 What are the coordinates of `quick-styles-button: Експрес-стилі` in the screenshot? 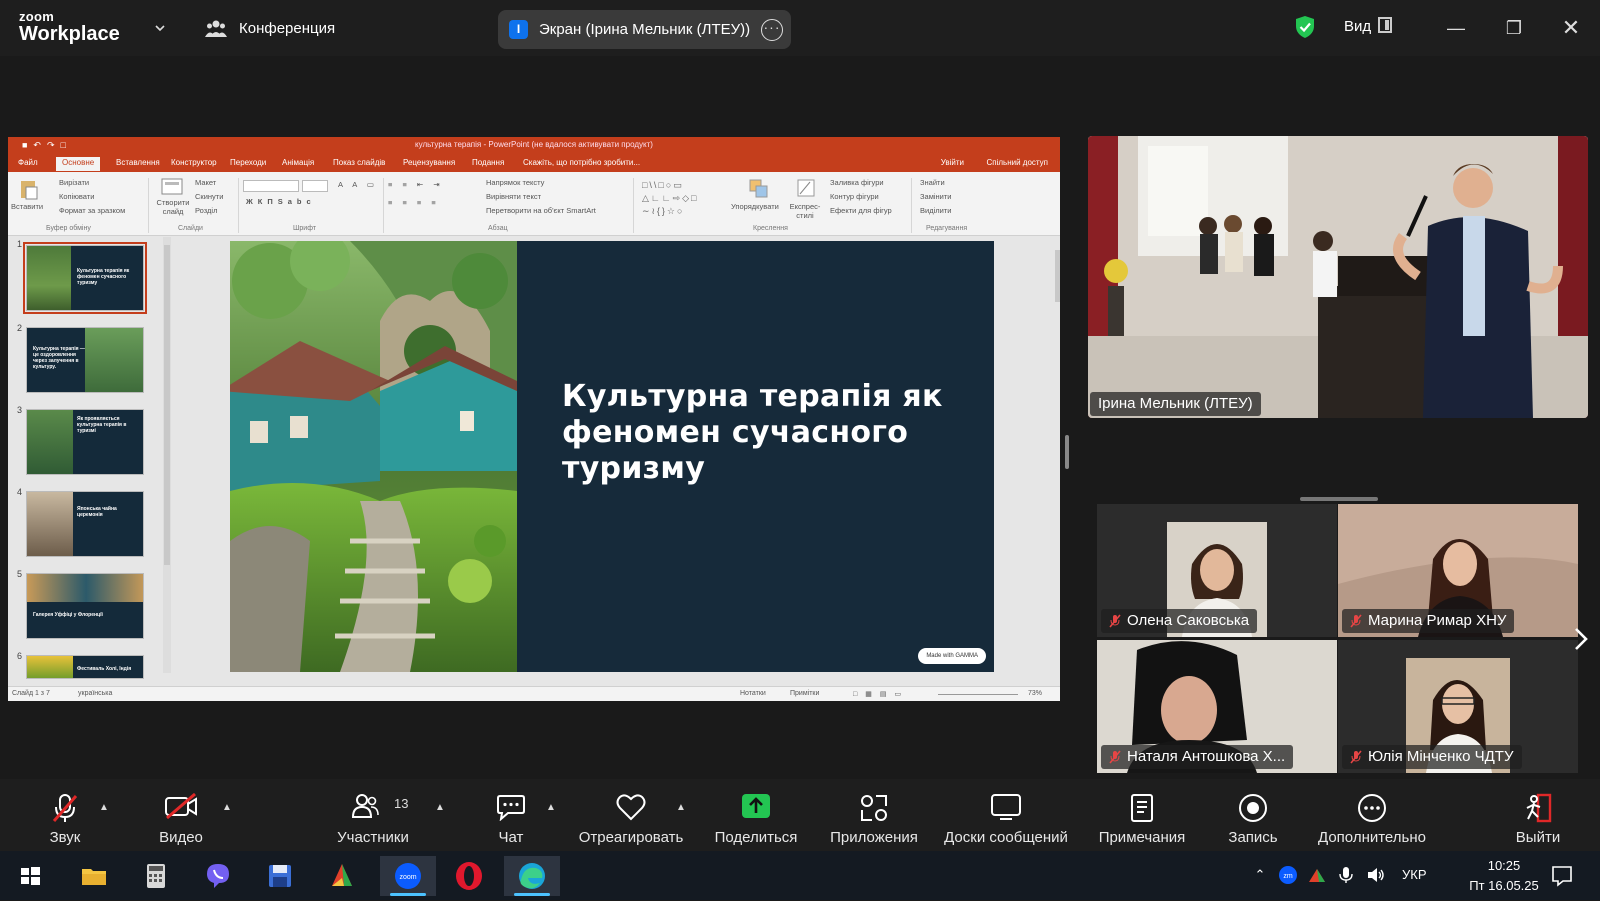 It's located at (805, 211).